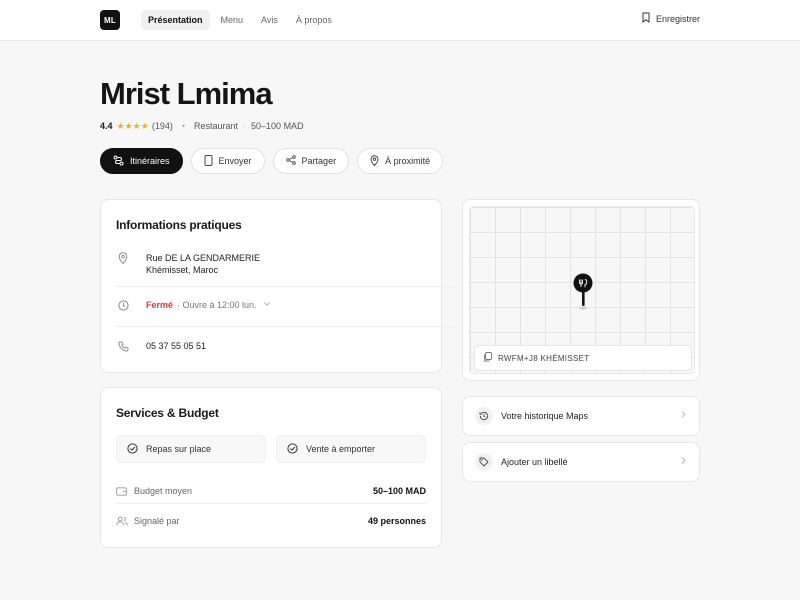 The height and width of the screenshot is (600, 800). I want to click on phone-number: 05 37 55 05 51, so click(176, 346).